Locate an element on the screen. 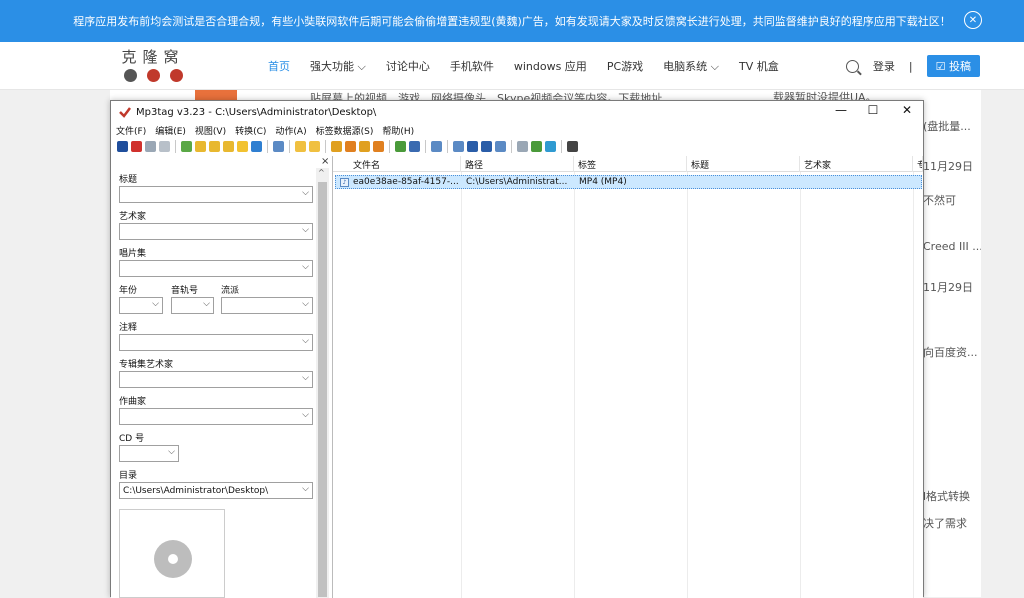 The height and width of the screenshot is (598, 1024). menu-tag-sources: 标签数据源(S) is located at coordinates (345, 130).